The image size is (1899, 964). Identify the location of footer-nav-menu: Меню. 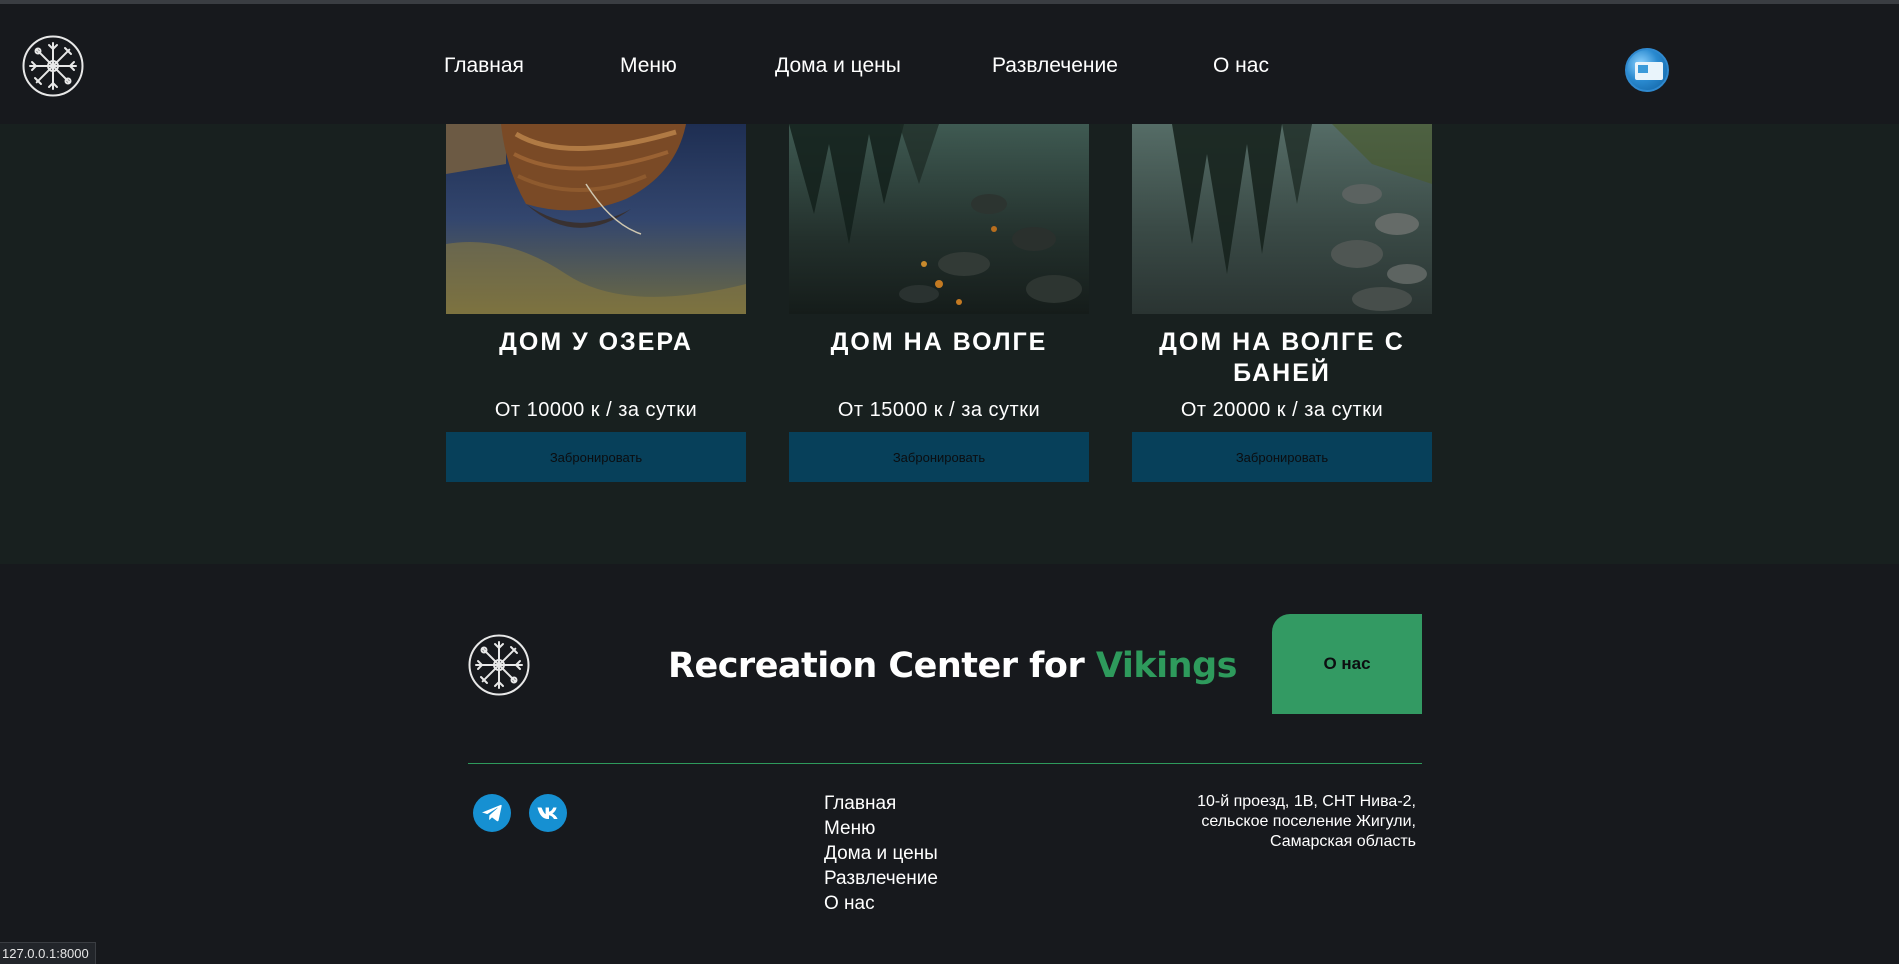
(881, 828).